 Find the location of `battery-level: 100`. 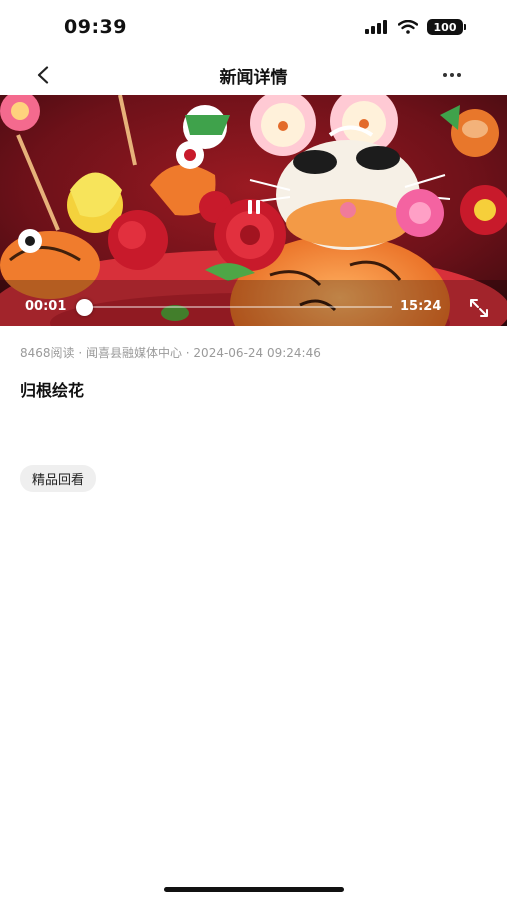

battery-level: 100 is located at coordinates (445, 27).